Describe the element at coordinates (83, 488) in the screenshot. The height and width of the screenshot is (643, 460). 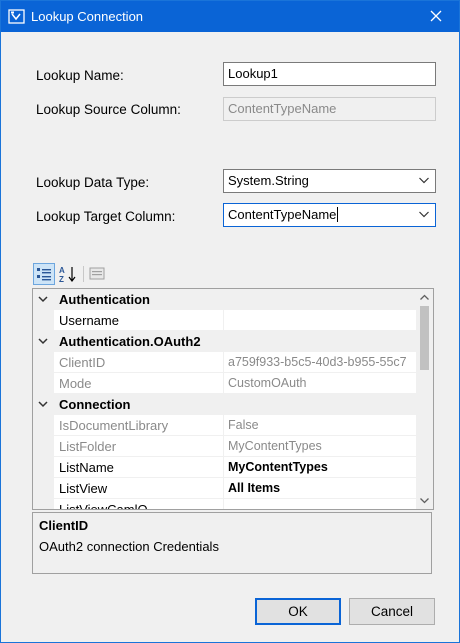
I see `property-name: ListView` at that location.